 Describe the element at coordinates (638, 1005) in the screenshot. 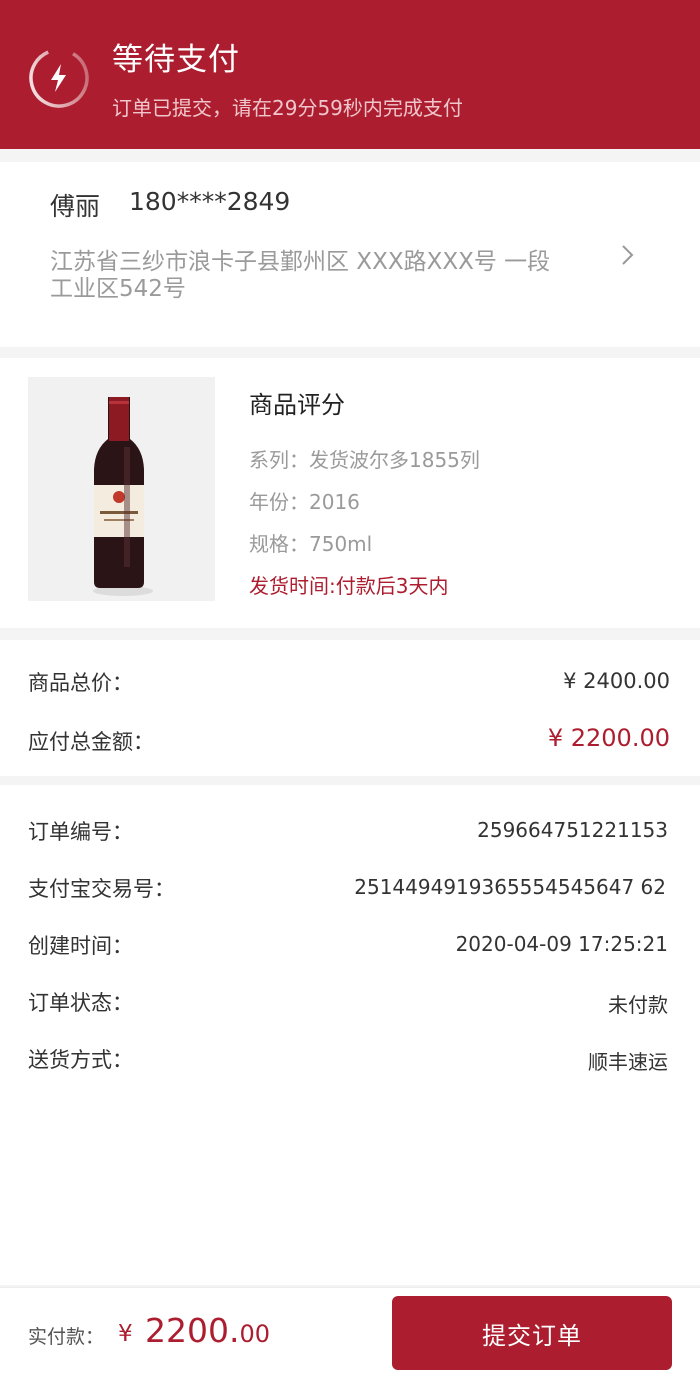

I see `order-status-value: 未付款` at that location.